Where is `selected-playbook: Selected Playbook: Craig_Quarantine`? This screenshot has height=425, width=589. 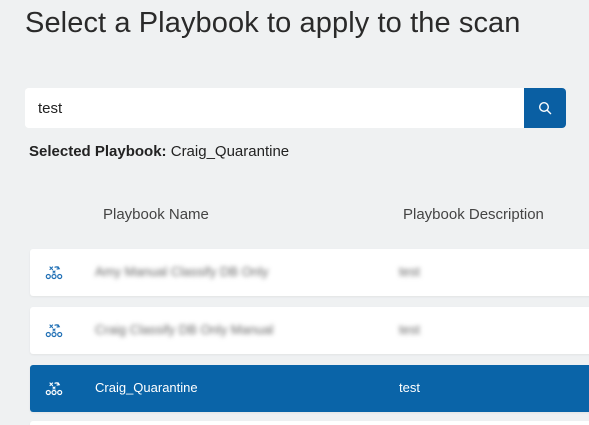
selected-playbook: Selected Playbook: Craig_Quarantine is located at coordinates (159, 151).